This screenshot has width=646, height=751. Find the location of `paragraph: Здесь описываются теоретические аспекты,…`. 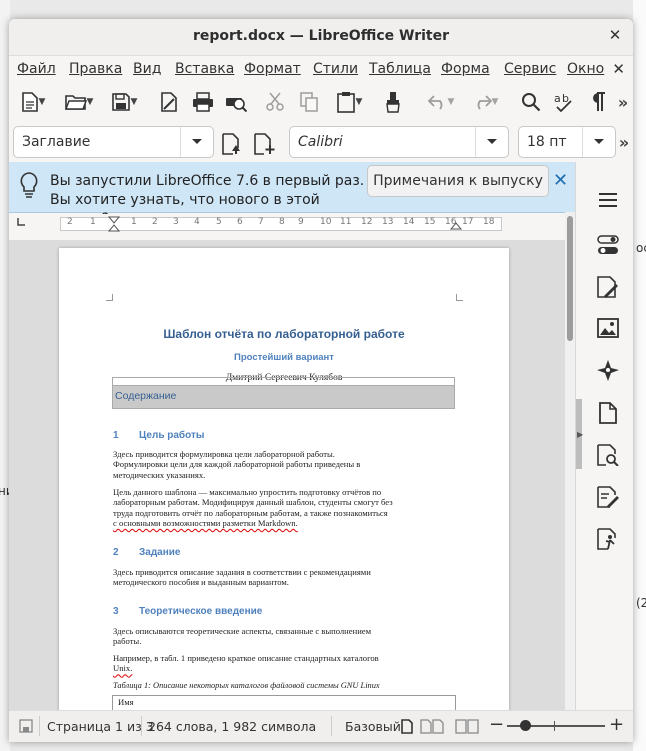

paragraph: Здесь описываются теоретические аспекты,… is located at coordinates (285, 636).